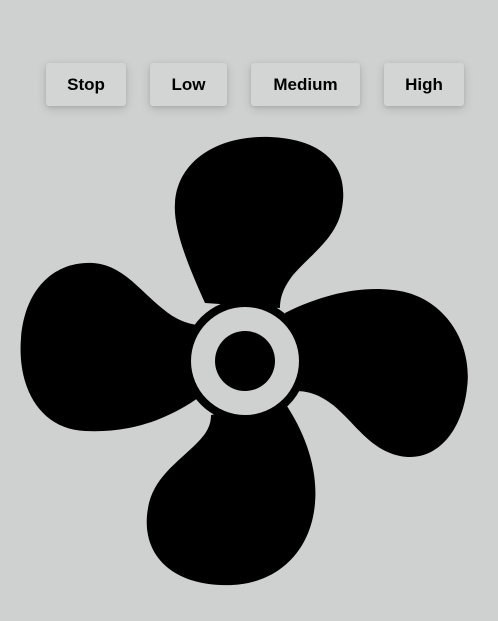 This screenshot has width=498, height=621. What do you see at coordinates (305, 84) in the screenshot?
I see `medium-button: Medium` at bounding box center [305, 84].